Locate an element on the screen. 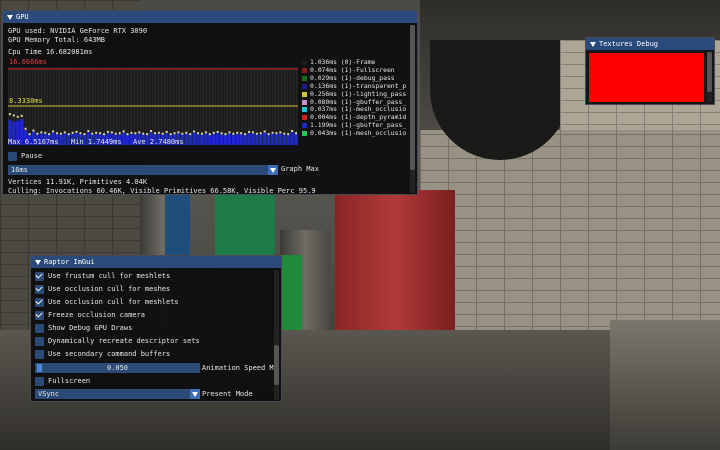 This screenshot has width=720, height=450. legend-item: 0.136ms (1)-transparent_p is located at coordinates (354, 85).